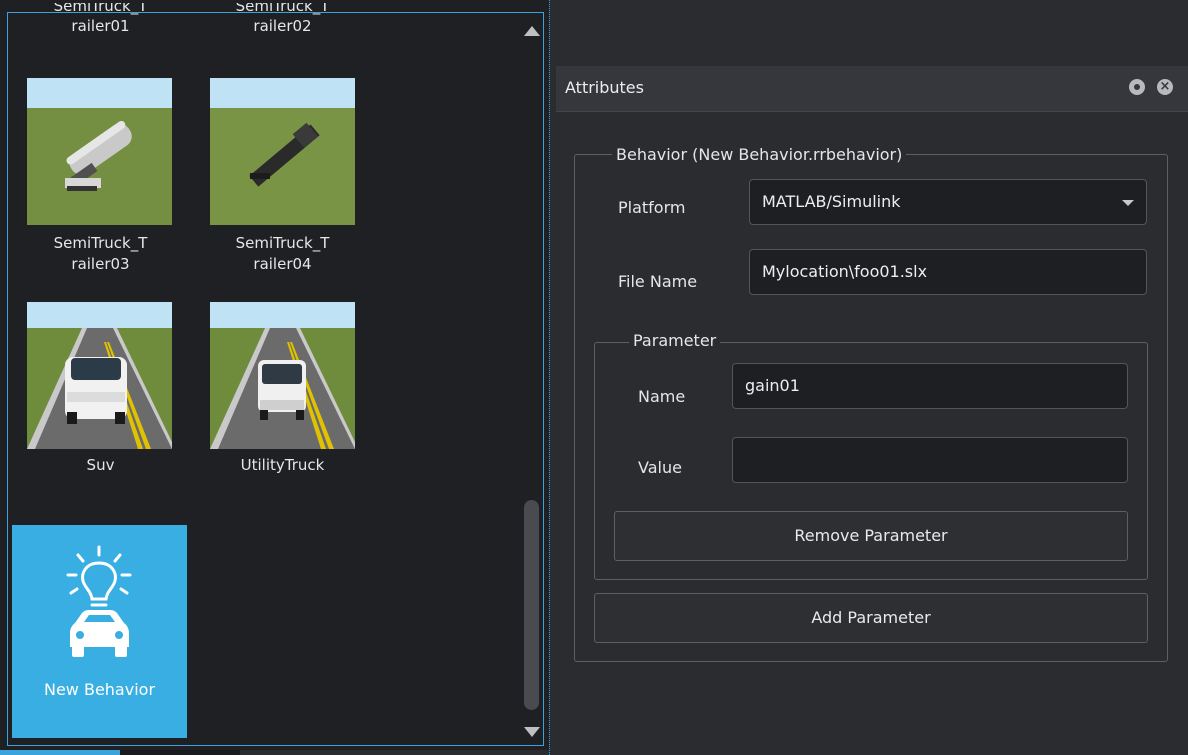  I want to click on platform-label: Platform, so click(652, 207).